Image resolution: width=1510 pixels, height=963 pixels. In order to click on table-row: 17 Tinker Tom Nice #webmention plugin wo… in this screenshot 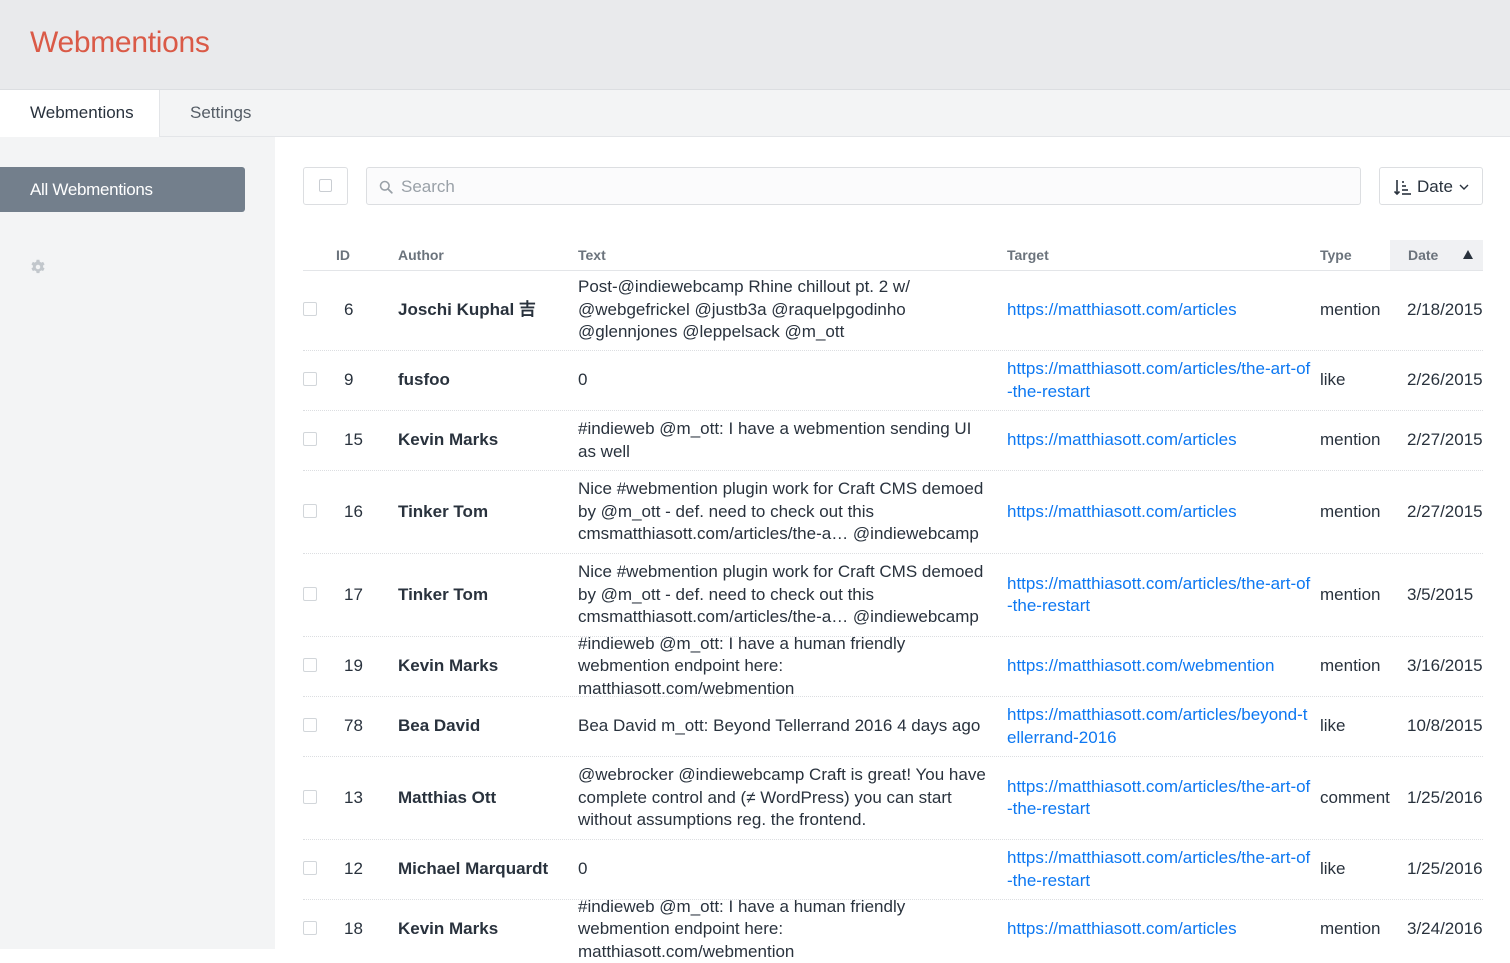, I will do `click(893, 595)`.